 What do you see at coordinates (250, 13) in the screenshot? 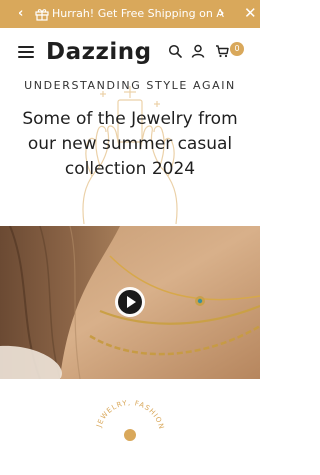
I see `close-icon: ✕` at bounding box center [250, 13].